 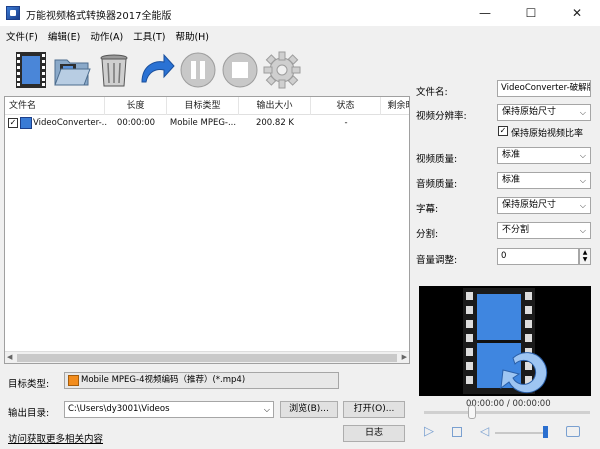 What do you see at coordinates (136, 123) in the screenshot?
I see `row-length: 00:00:00` at bounding box center [136, 123].